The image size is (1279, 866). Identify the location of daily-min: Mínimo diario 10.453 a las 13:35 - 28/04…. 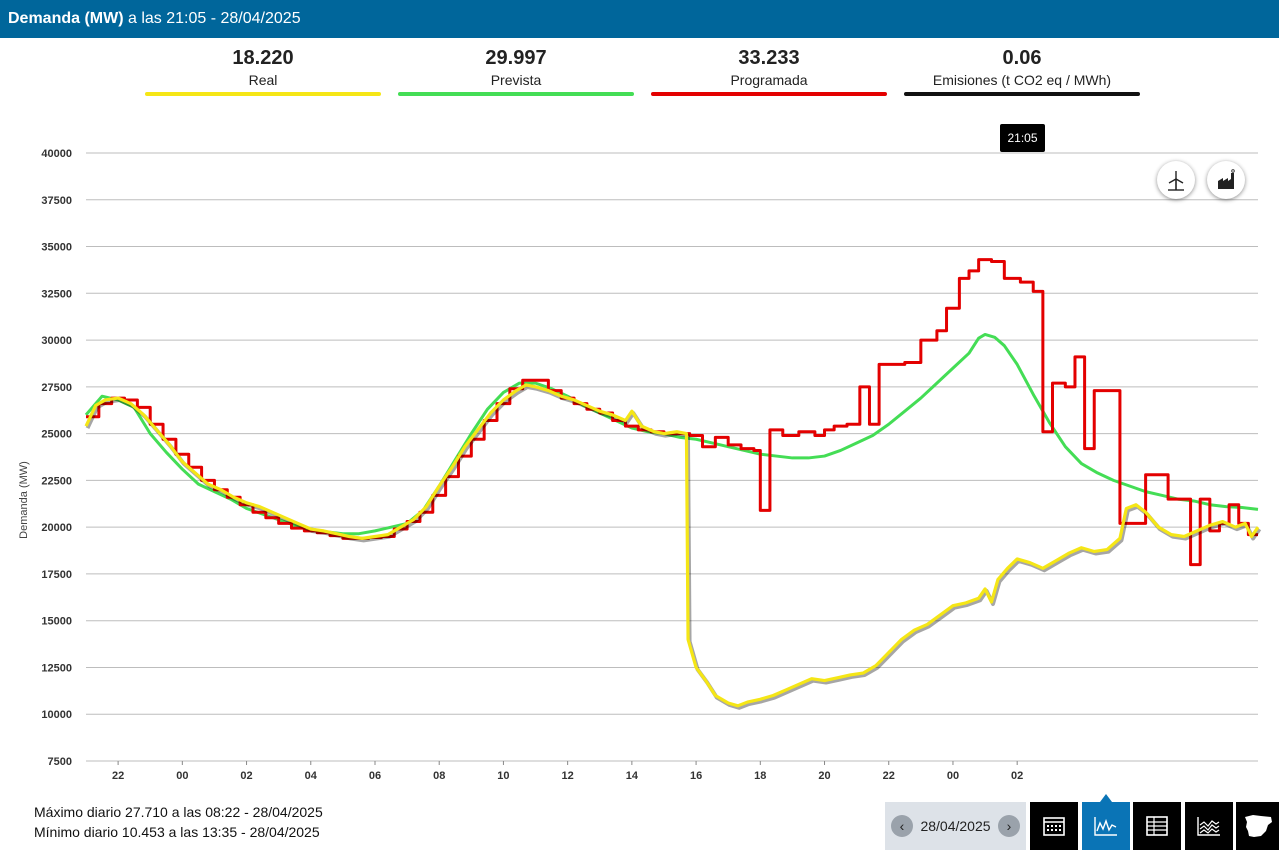
(177, 832).